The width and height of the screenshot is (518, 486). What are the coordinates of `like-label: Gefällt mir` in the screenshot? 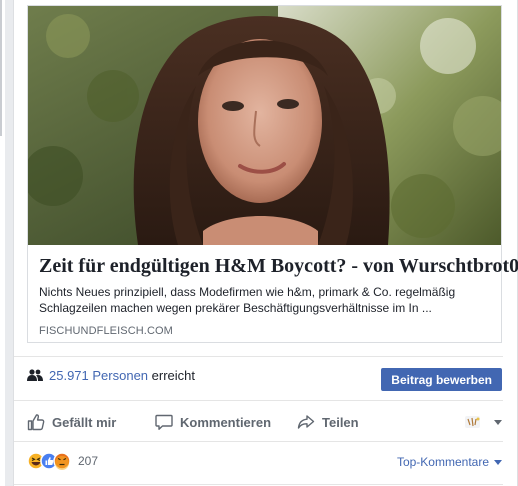 It's located at (84, 422).